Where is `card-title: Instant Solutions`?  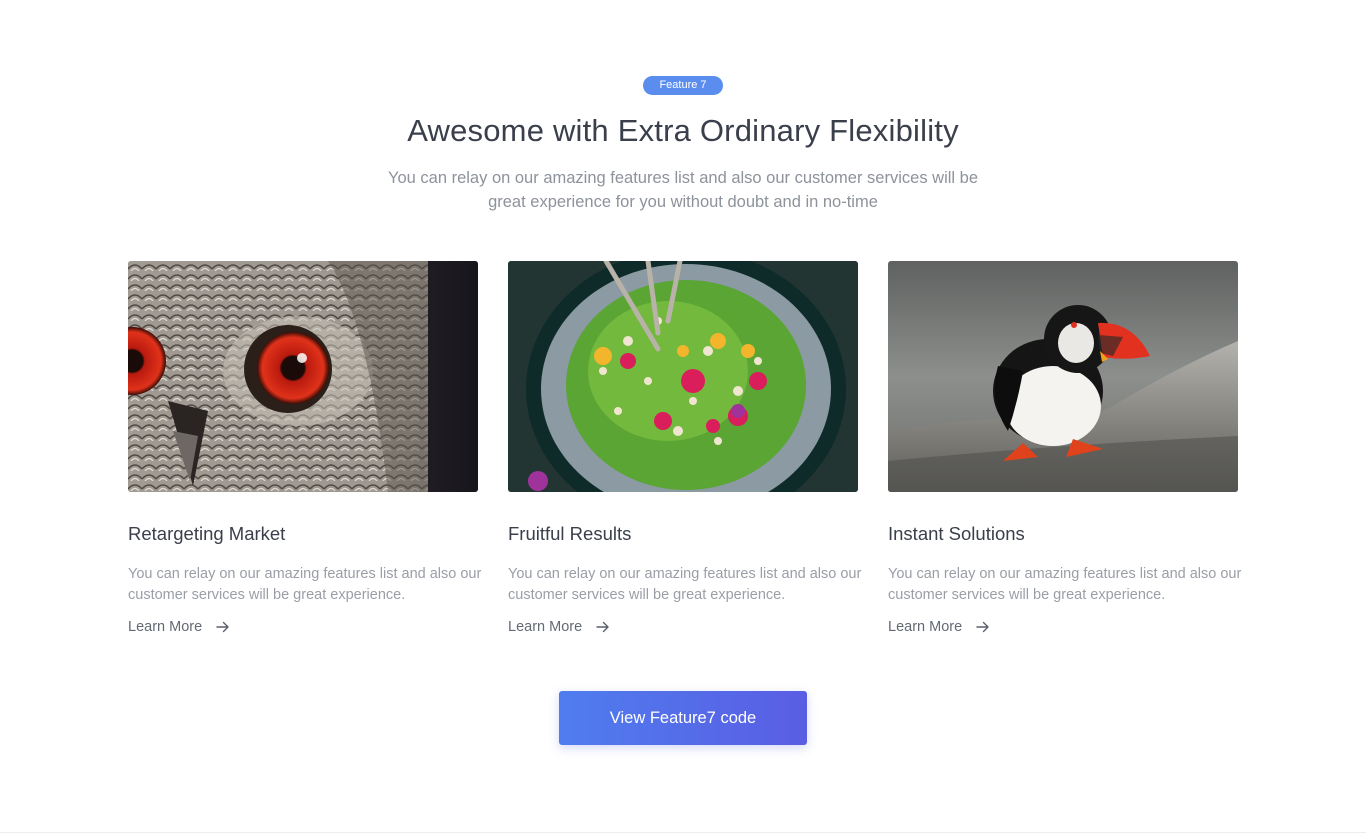
card-title: Instant Solutions is located at coordinates (956, 533).